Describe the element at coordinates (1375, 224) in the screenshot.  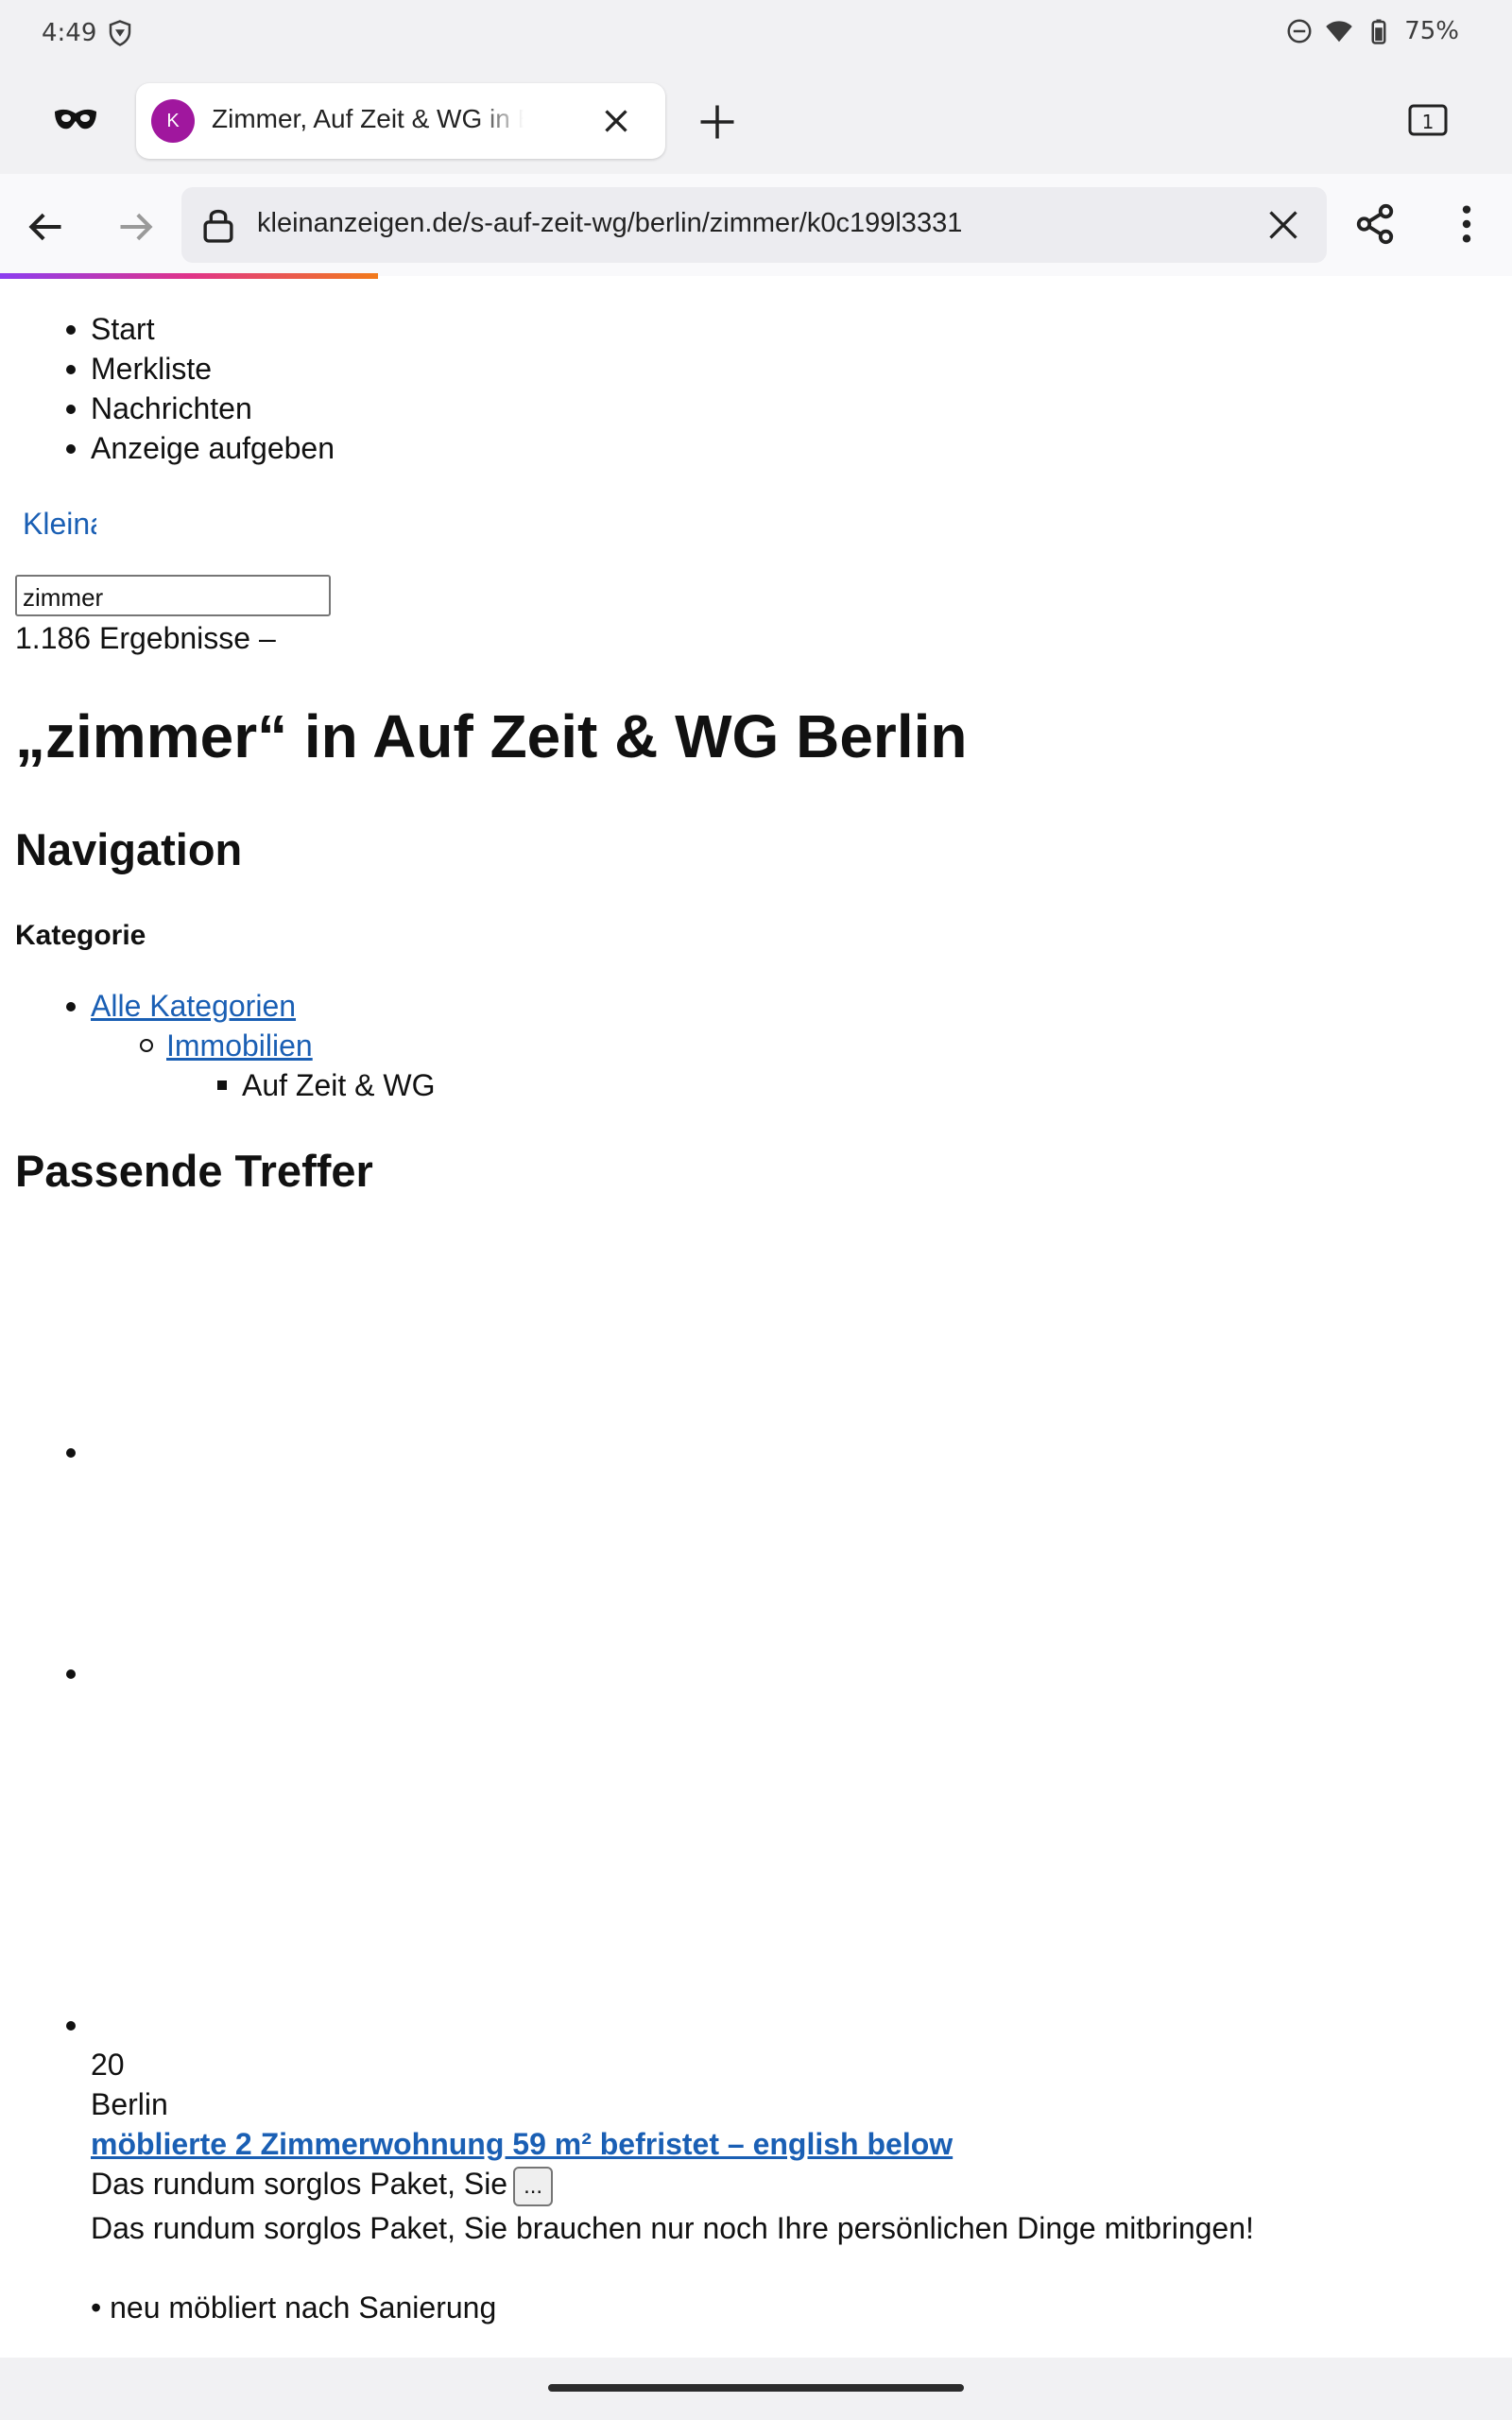
I see `share-icon` at that location.